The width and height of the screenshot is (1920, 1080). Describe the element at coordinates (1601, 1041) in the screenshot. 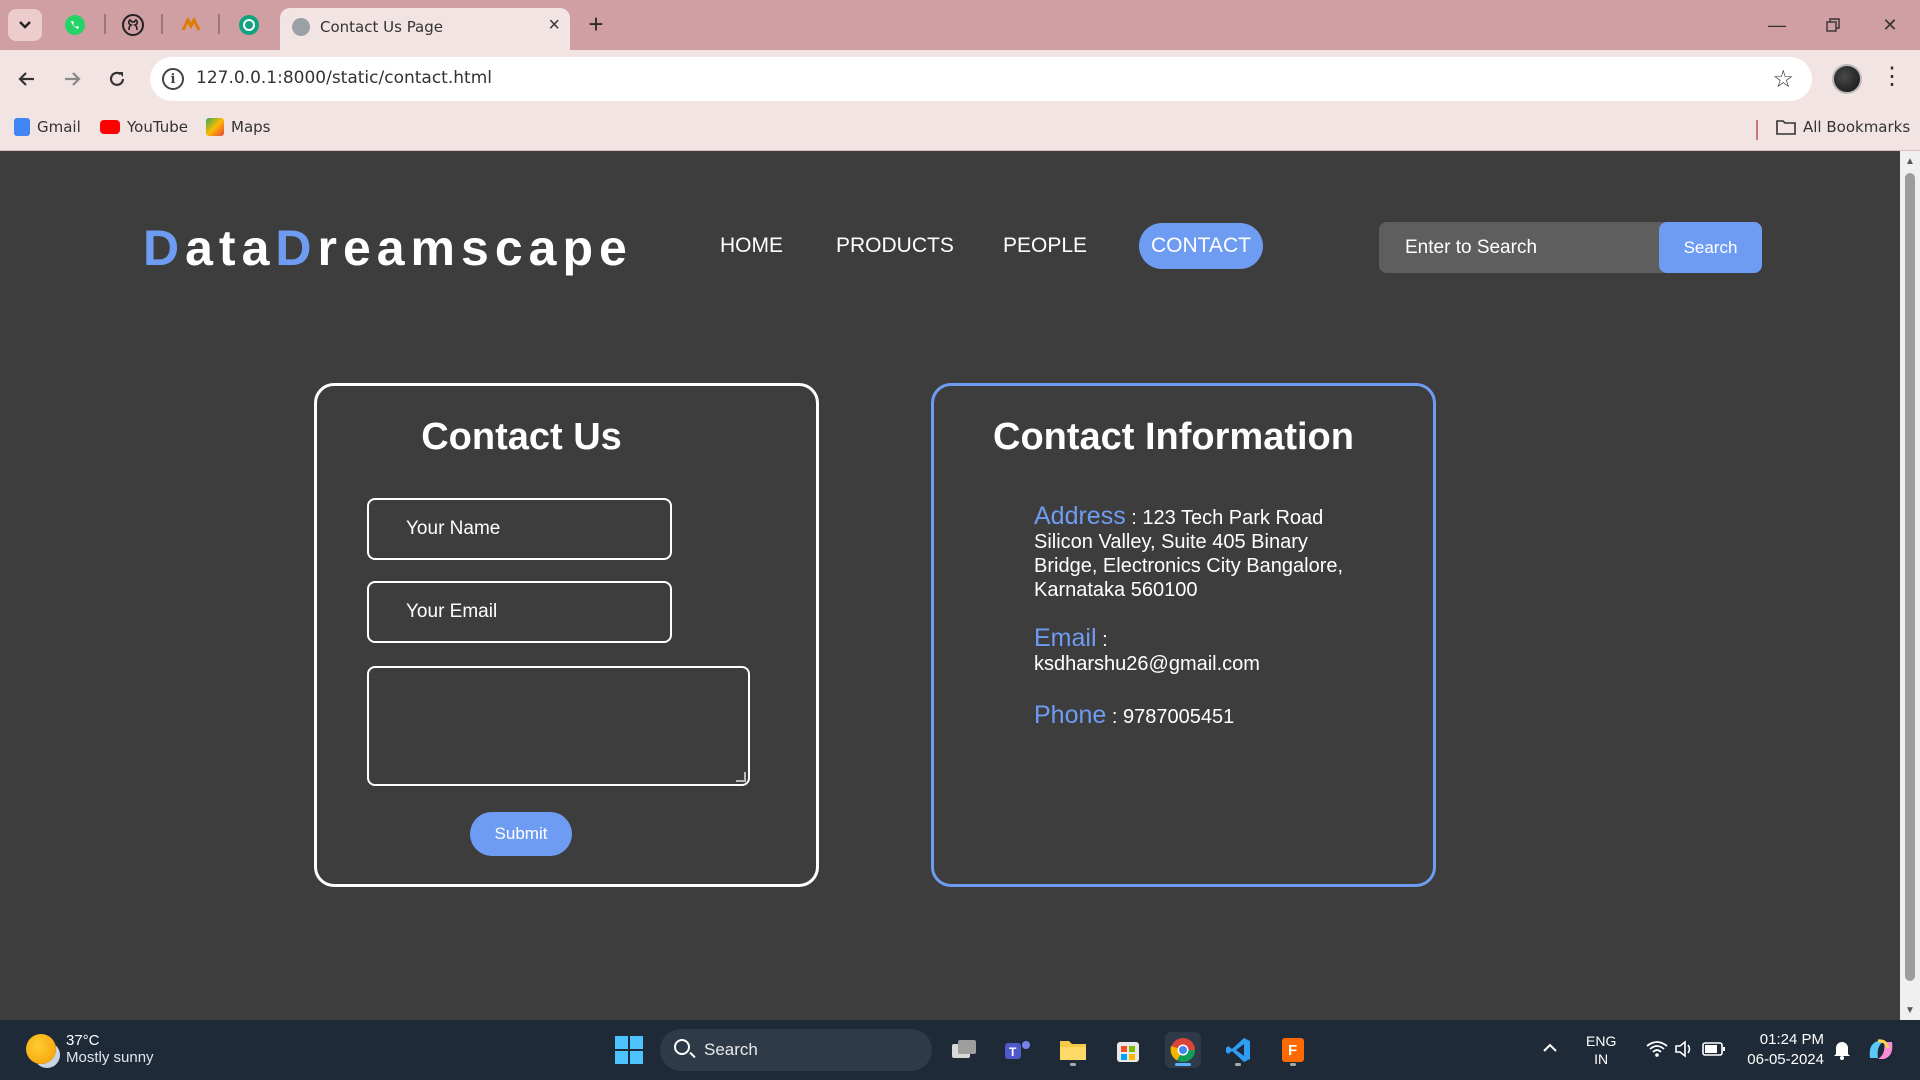

I see `language-code: ENG` at that location.